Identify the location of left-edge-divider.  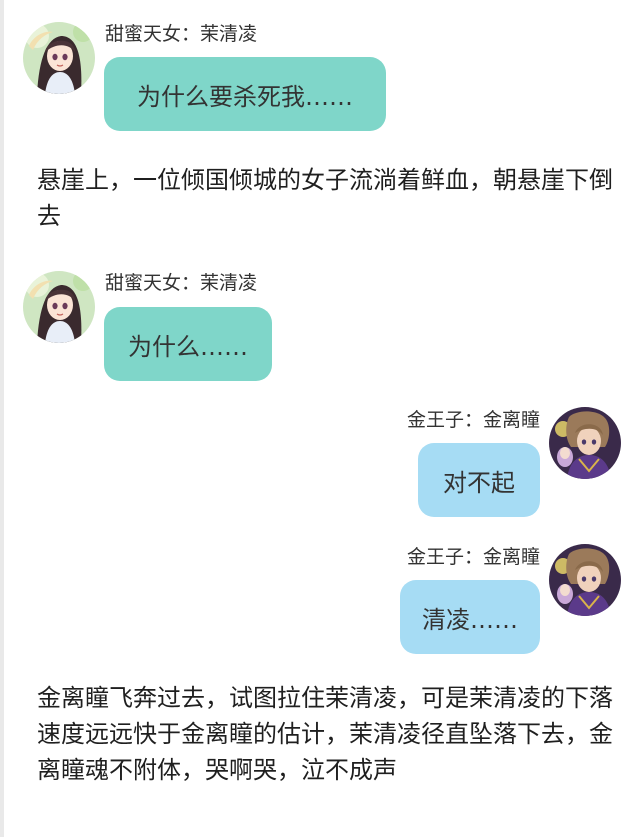
(2, 418).